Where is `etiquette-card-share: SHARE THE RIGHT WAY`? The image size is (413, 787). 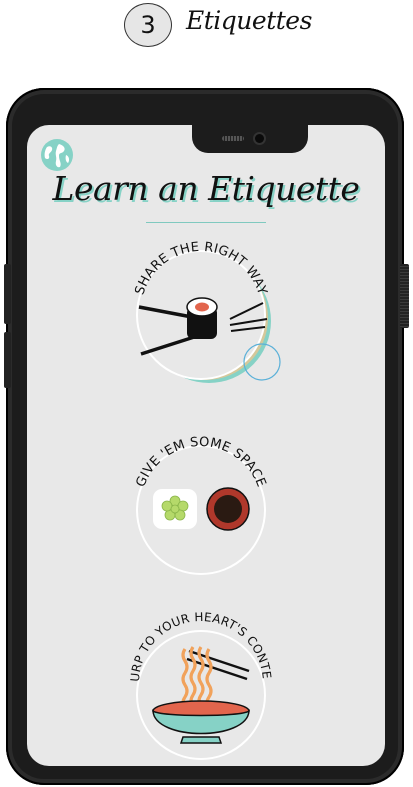 etiquette-card-share: SHARE THE RIGHT WAY is located at coordinates (206, 312).